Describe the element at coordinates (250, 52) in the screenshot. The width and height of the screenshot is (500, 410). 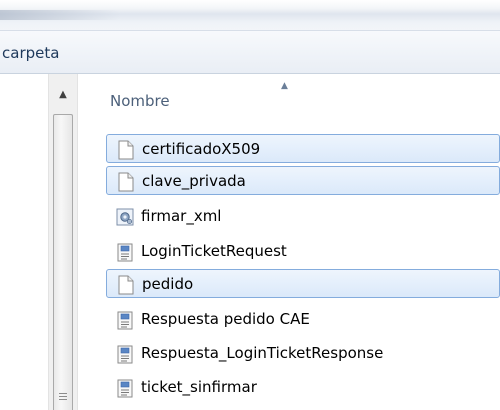
I see `toolbar: carpeta` at that location.